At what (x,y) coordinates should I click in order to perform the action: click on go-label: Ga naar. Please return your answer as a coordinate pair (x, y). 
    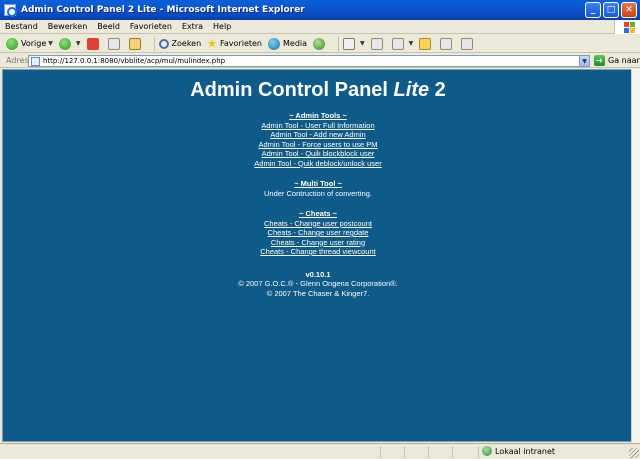
    Looking at the image, I should click on (624, 60).